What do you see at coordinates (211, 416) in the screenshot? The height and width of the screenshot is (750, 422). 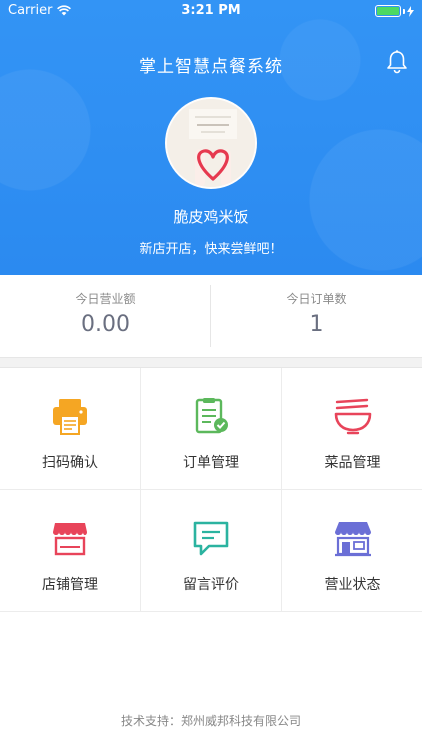 I see `order-checklist-icon` at bounding box center [211, 416].